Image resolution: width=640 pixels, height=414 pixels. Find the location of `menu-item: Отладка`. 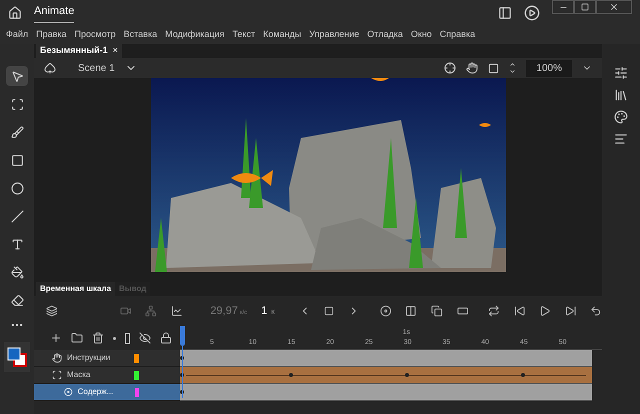

menu-item: Отладка is located at coordinates (385, 35).